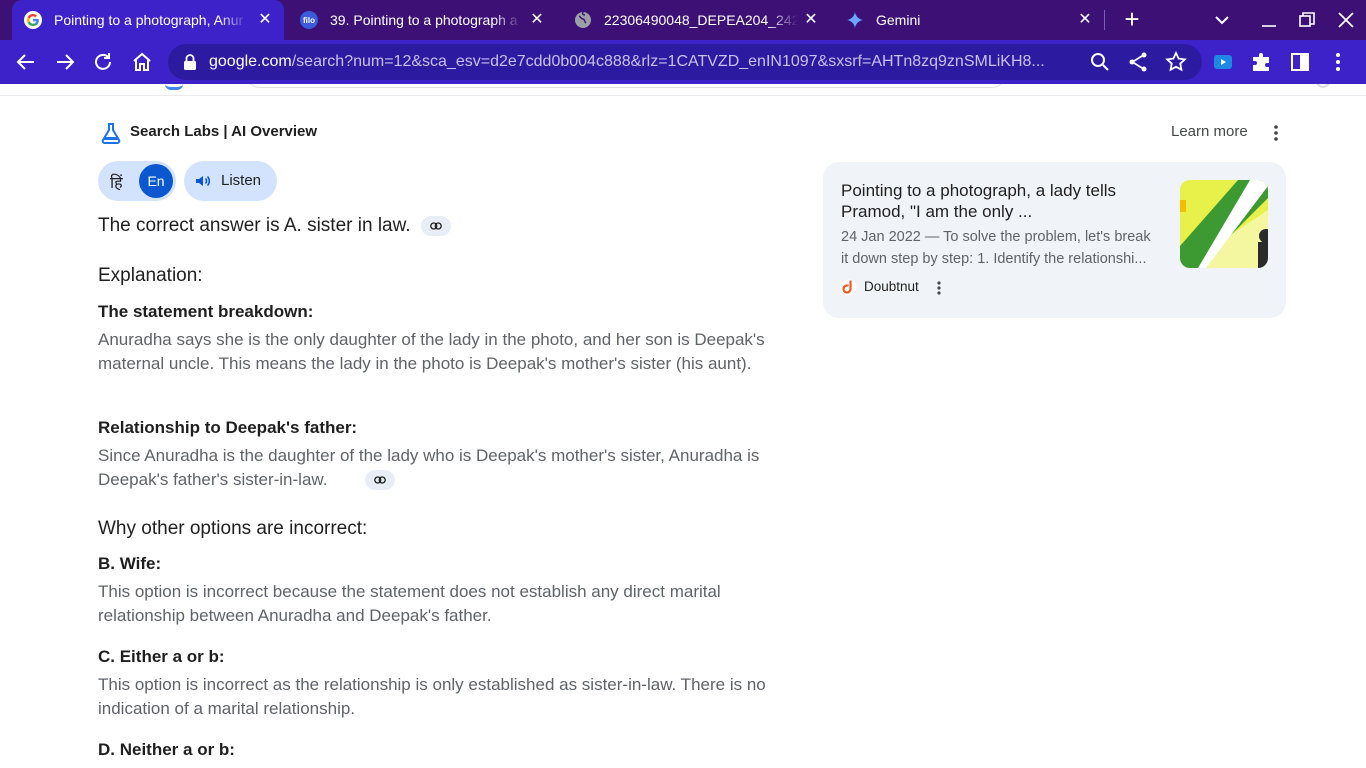 This screenshot has width=1366, height=768. What do you see at coordinates (1132, 20) in the screenshot?
I see `new-tab-plus-icon: +` at bounding box center [1132, 20].